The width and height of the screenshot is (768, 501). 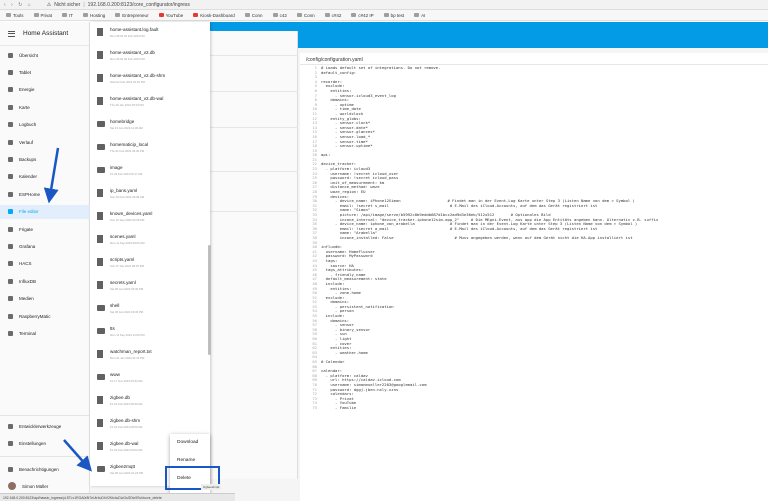 I want to click on sidebar-item-kalender: Kalender, so click(x=45, y=177).